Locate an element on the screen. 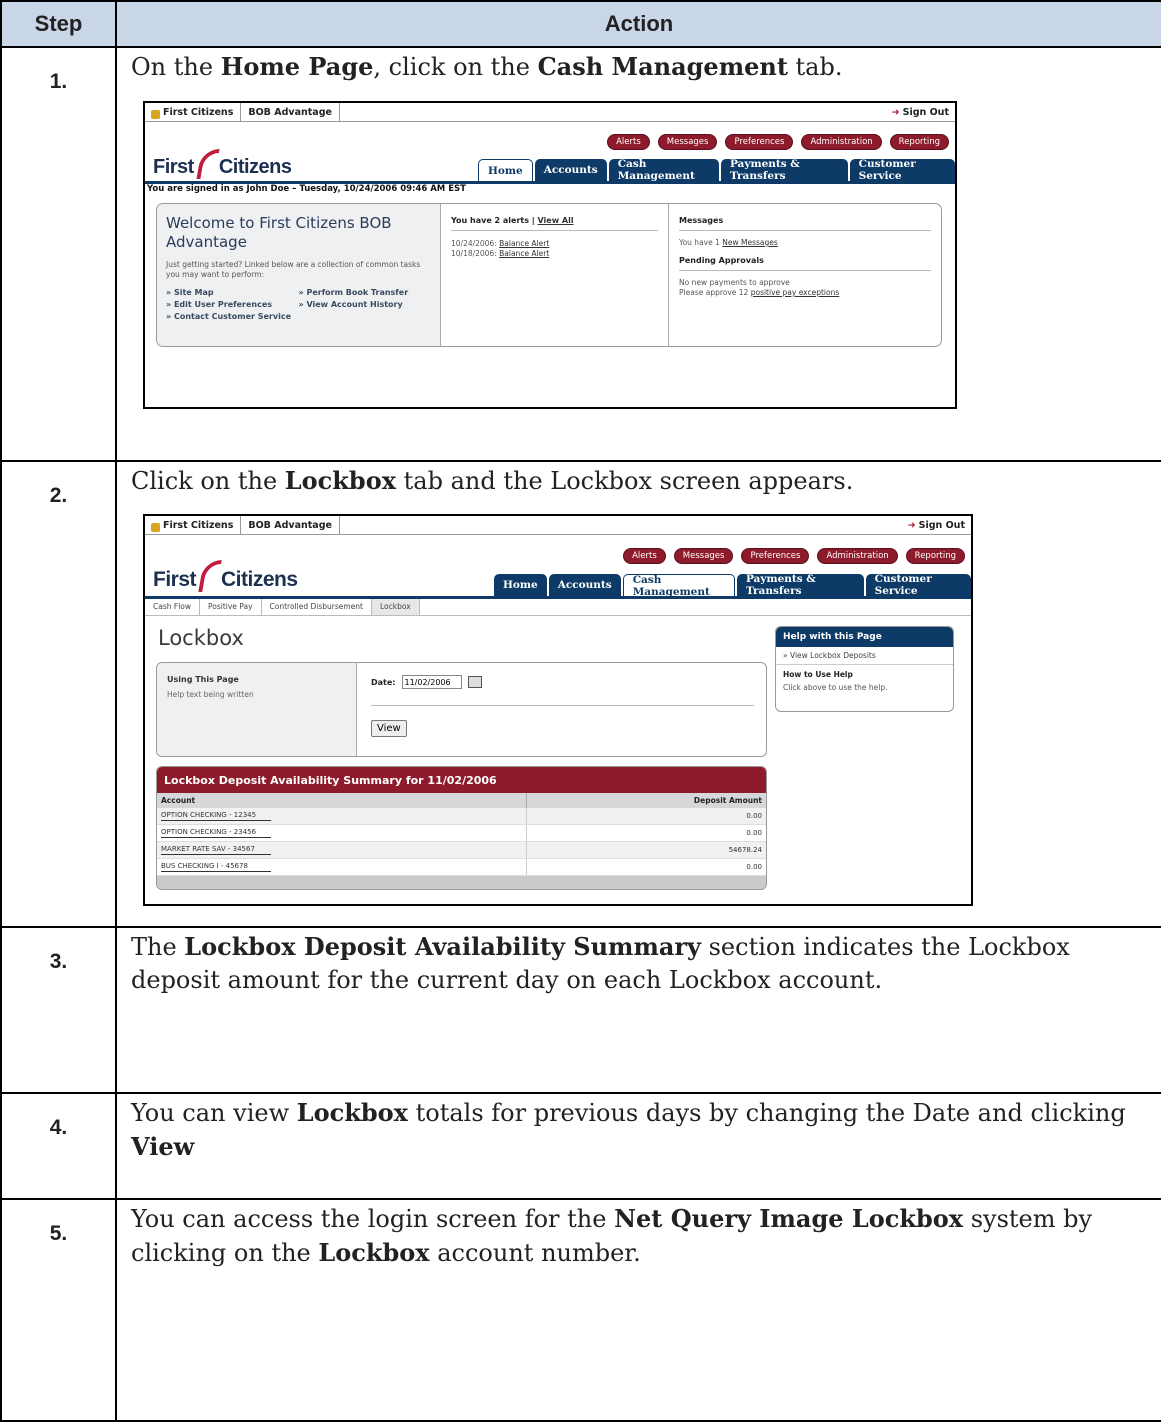 The height and width of the screenshot is (1422, 1161). table-row: OPTION CHECKING - 23456 0.00 is located at coordinates (461, 833).